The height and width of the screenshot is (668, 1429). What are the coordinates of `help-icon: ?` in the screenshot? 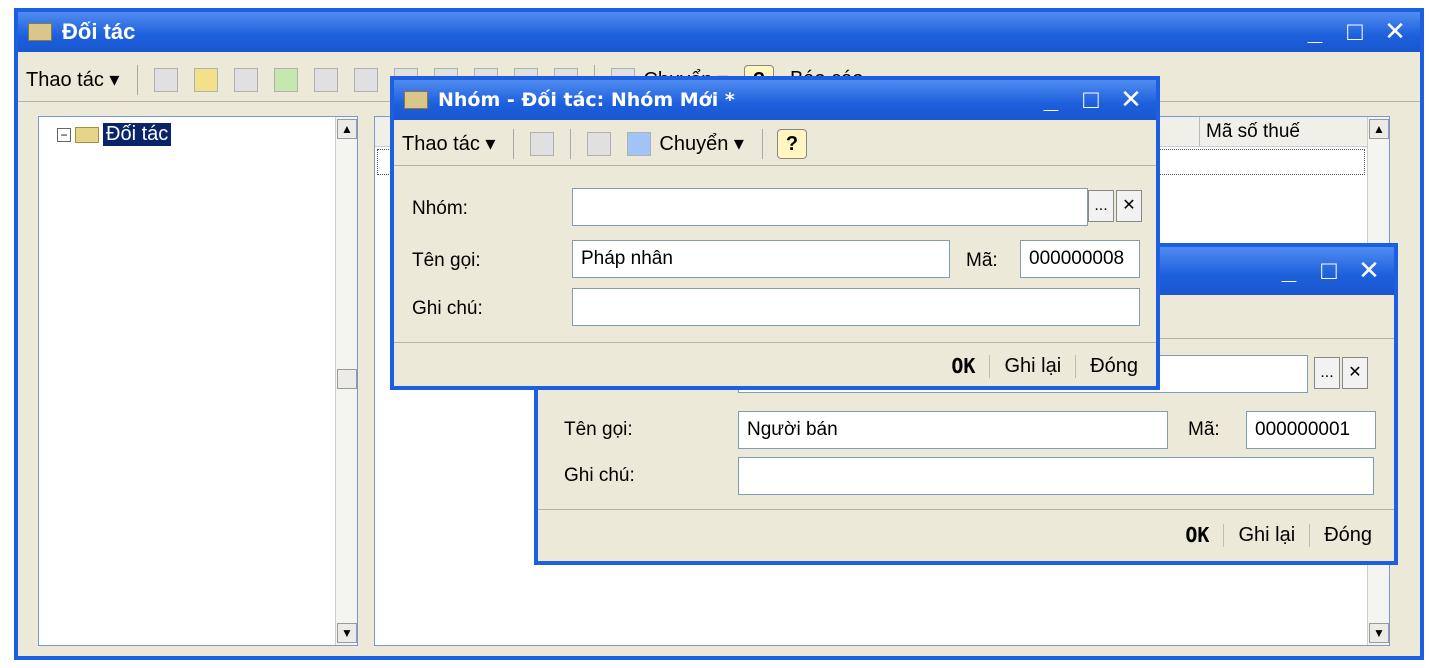 It's located at (791, 143).